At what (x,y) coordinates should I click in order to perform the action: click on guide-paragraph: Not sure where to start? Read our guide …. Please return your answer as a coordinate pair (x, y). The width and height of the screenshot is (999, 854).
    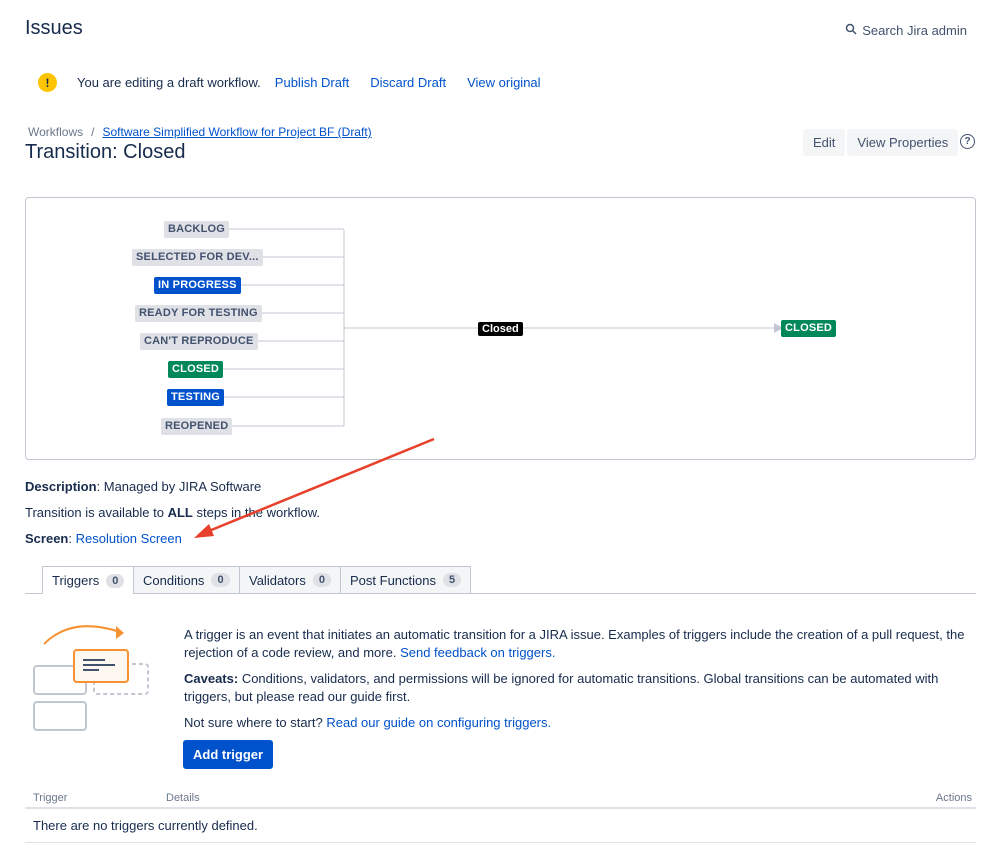
    Looking at the image, I should click on (579, 723).